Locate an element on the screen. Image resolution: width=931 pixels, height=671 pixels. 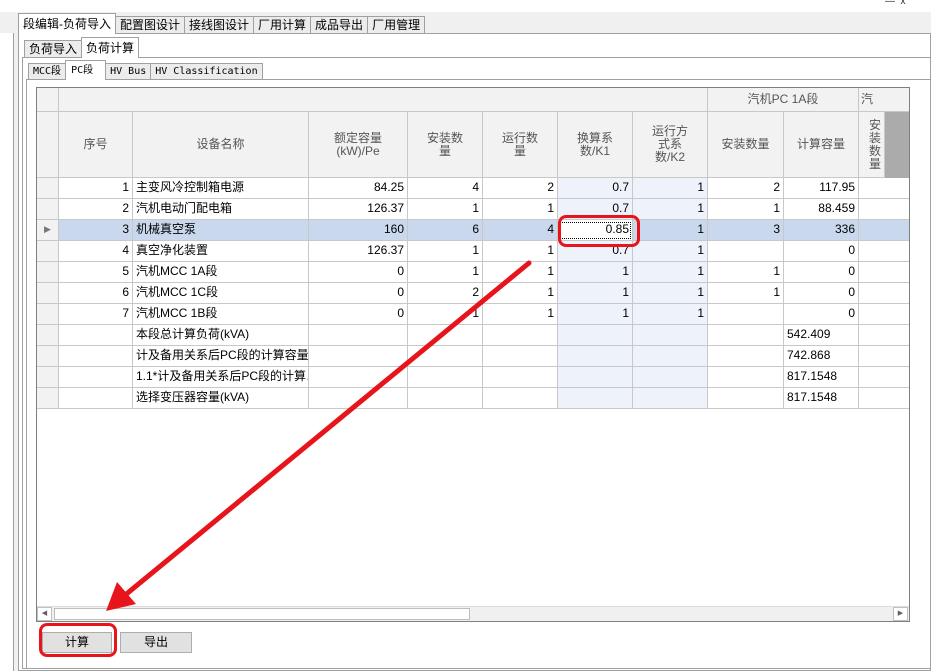
arrow-head is located at coordinates (121, 596).